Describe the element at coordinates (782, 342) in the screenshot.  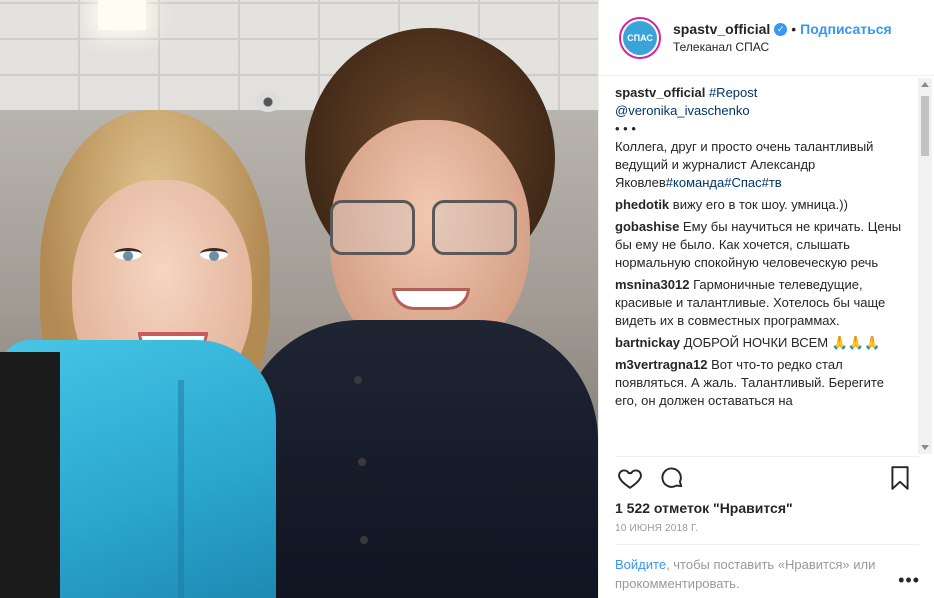
I see `comment-text: ДОБРОЙ НОЧКИ ВСЕМ 🙏🙏🙏` at that location.